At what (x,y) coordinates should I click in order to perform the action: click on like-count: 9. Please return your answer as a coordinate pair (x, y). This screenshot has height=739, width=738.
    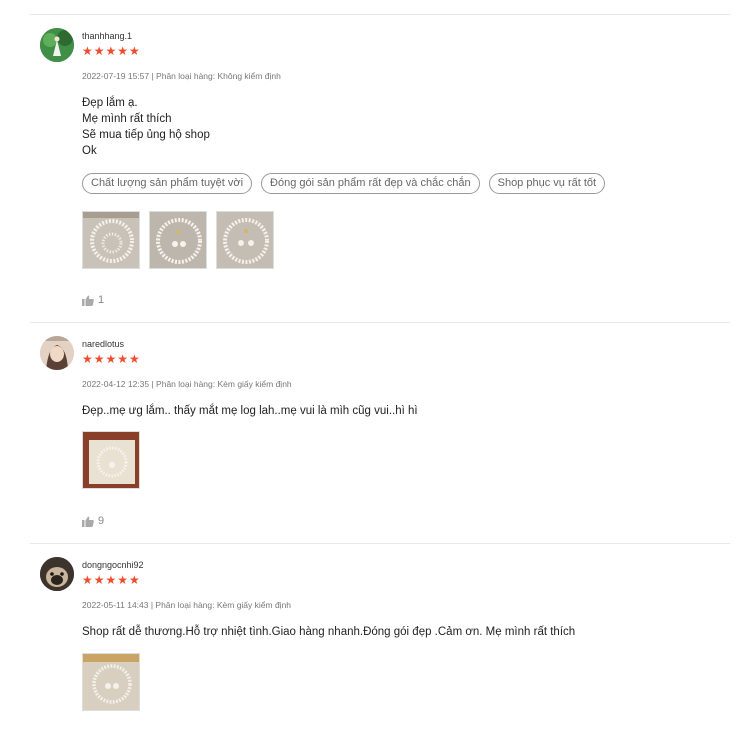
    Looking at the image, I should click on (101, 521).